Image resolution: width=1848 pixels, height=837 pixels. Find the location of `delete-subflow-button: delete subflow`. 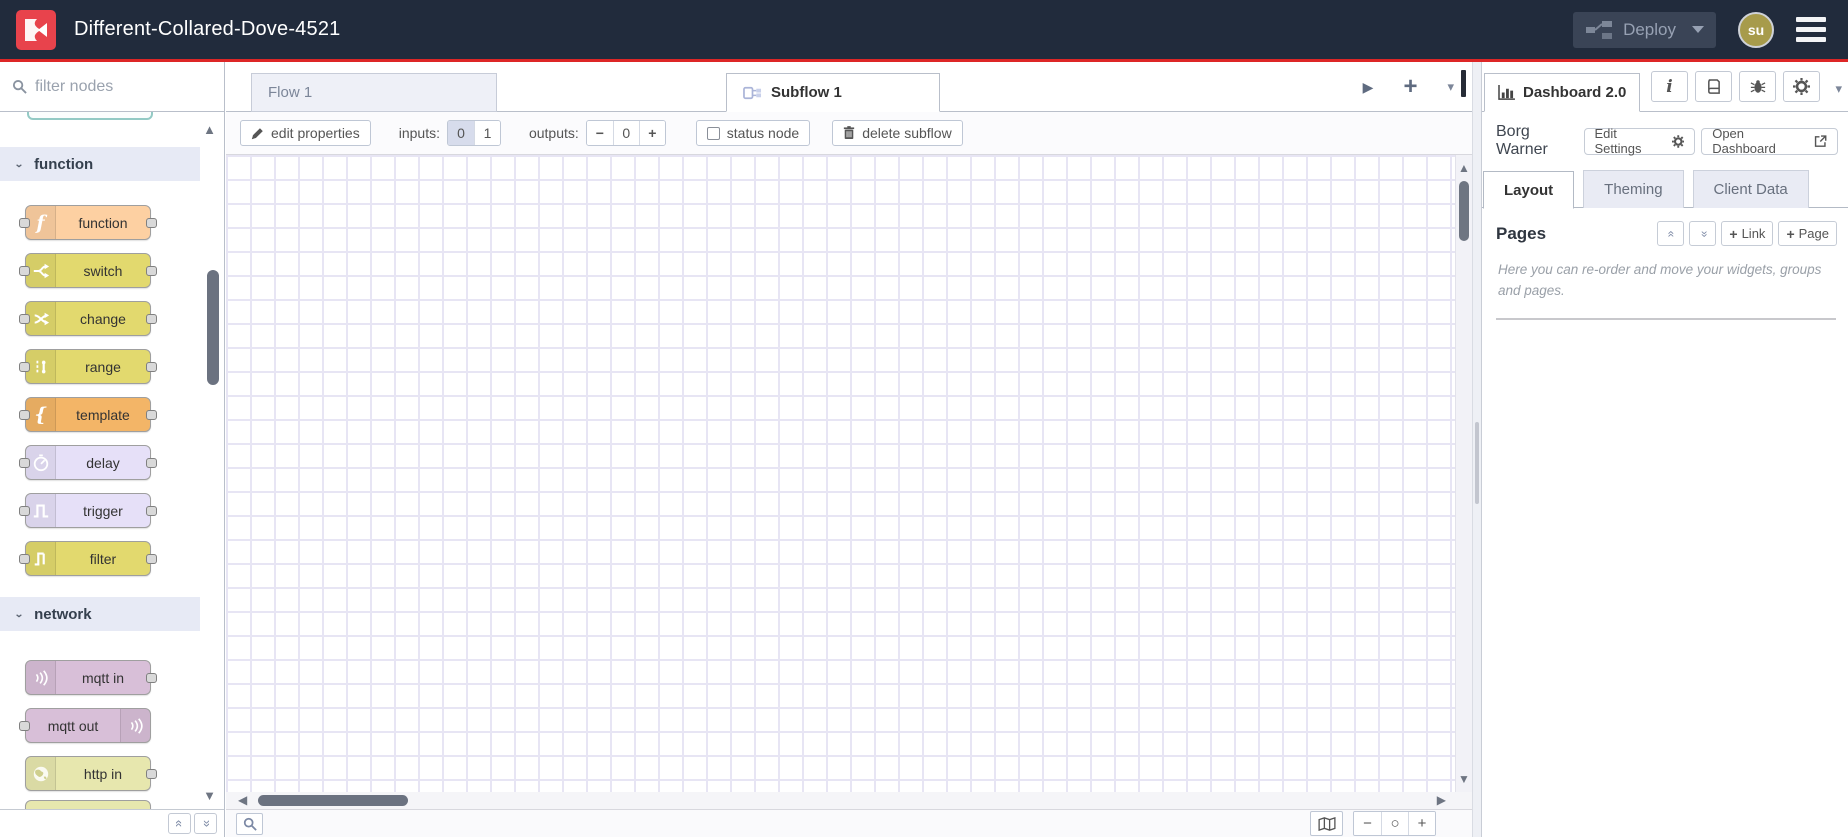

delete-subflow-button: delete subflow is located at coordinates (897, 133).